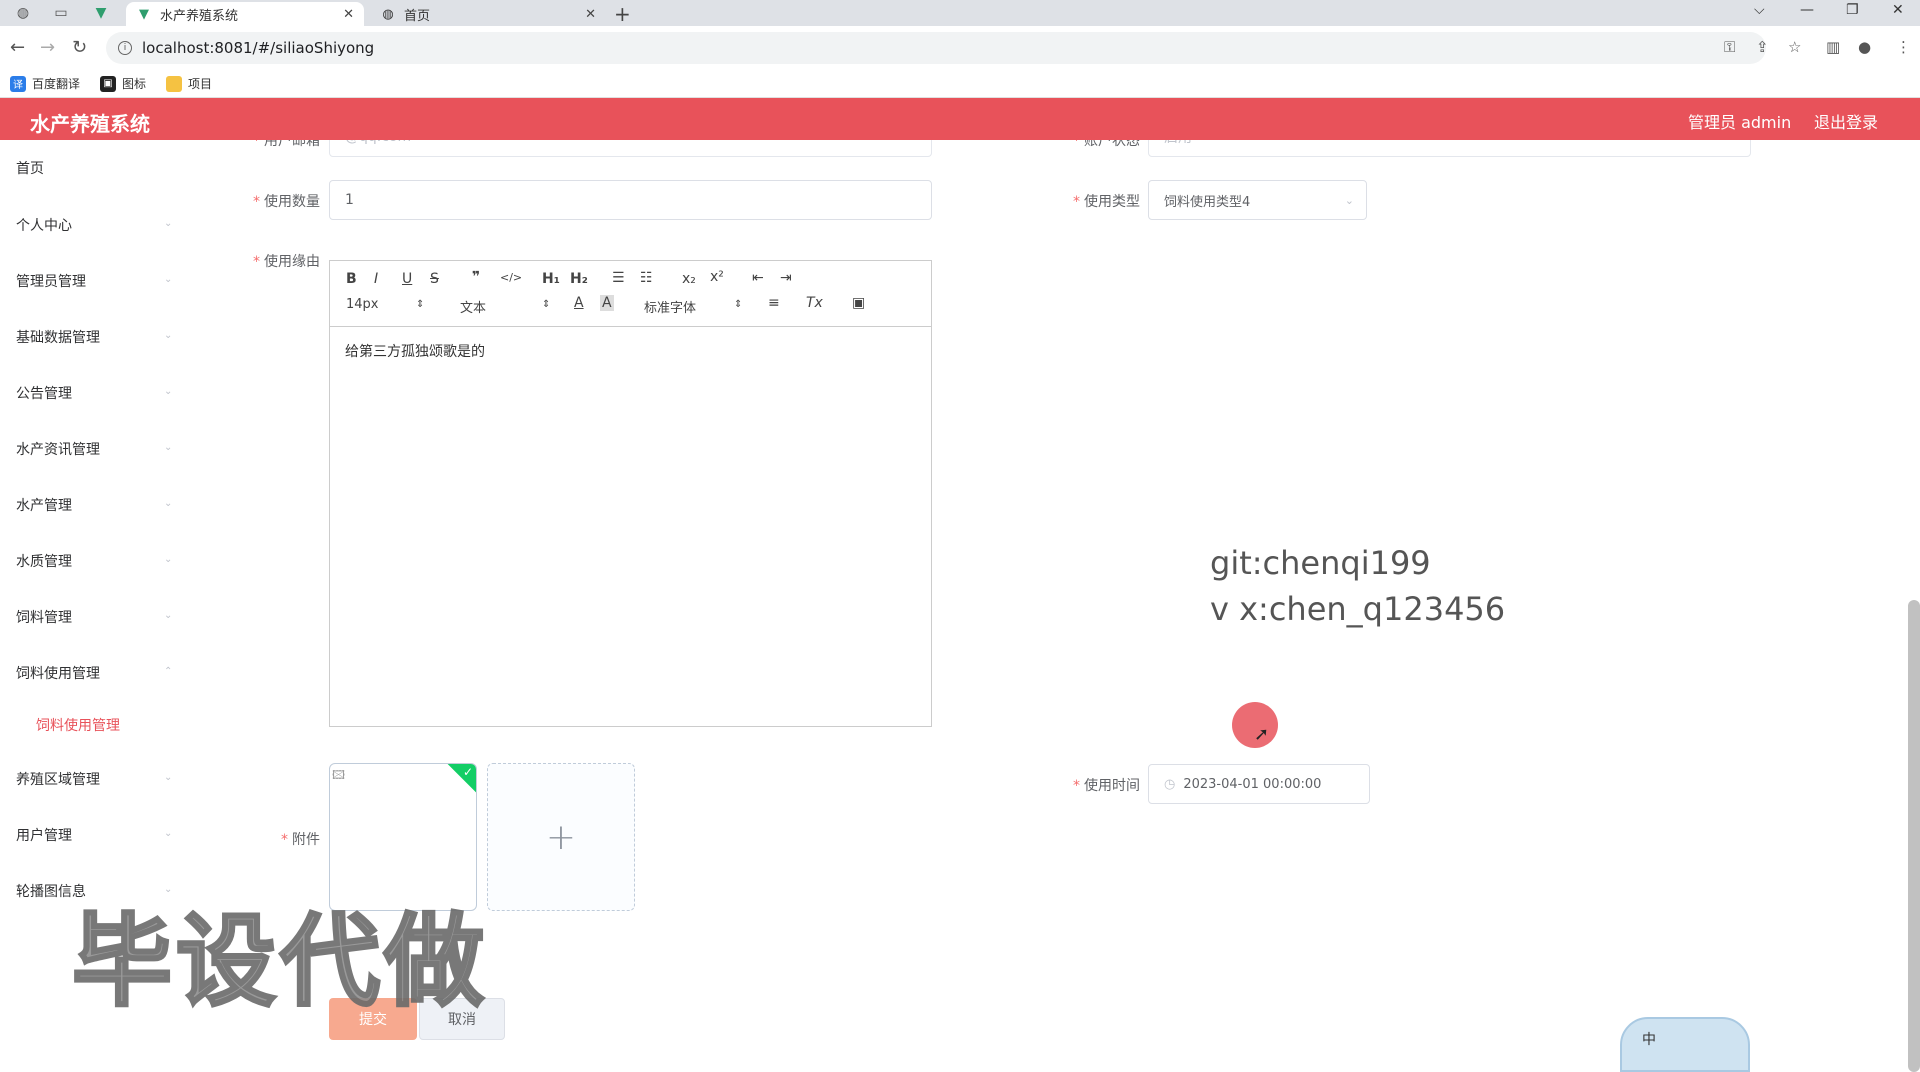 Image resolution: width=1920 pixels, height=1072 pixels. Describe the element at coordinates (286, 262) in the screenshot. I see `reason-label: * 使用缘由` at that location.